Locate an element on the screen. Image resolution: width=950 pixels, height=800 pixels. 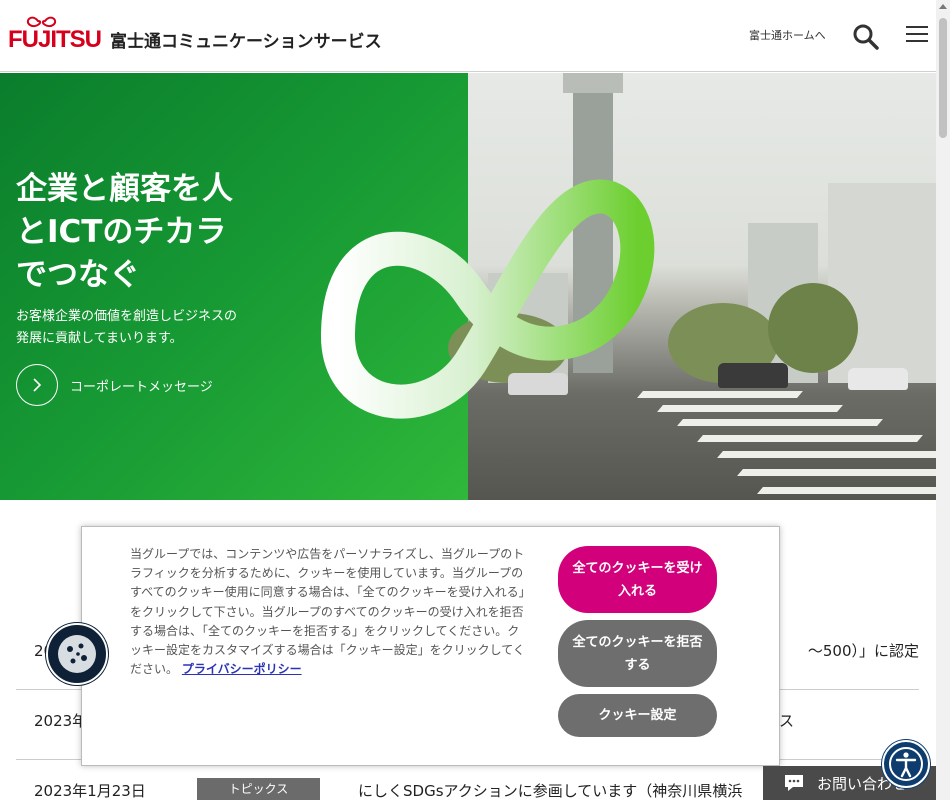
chat-bubble-icon is located at coordinates (794, 783).